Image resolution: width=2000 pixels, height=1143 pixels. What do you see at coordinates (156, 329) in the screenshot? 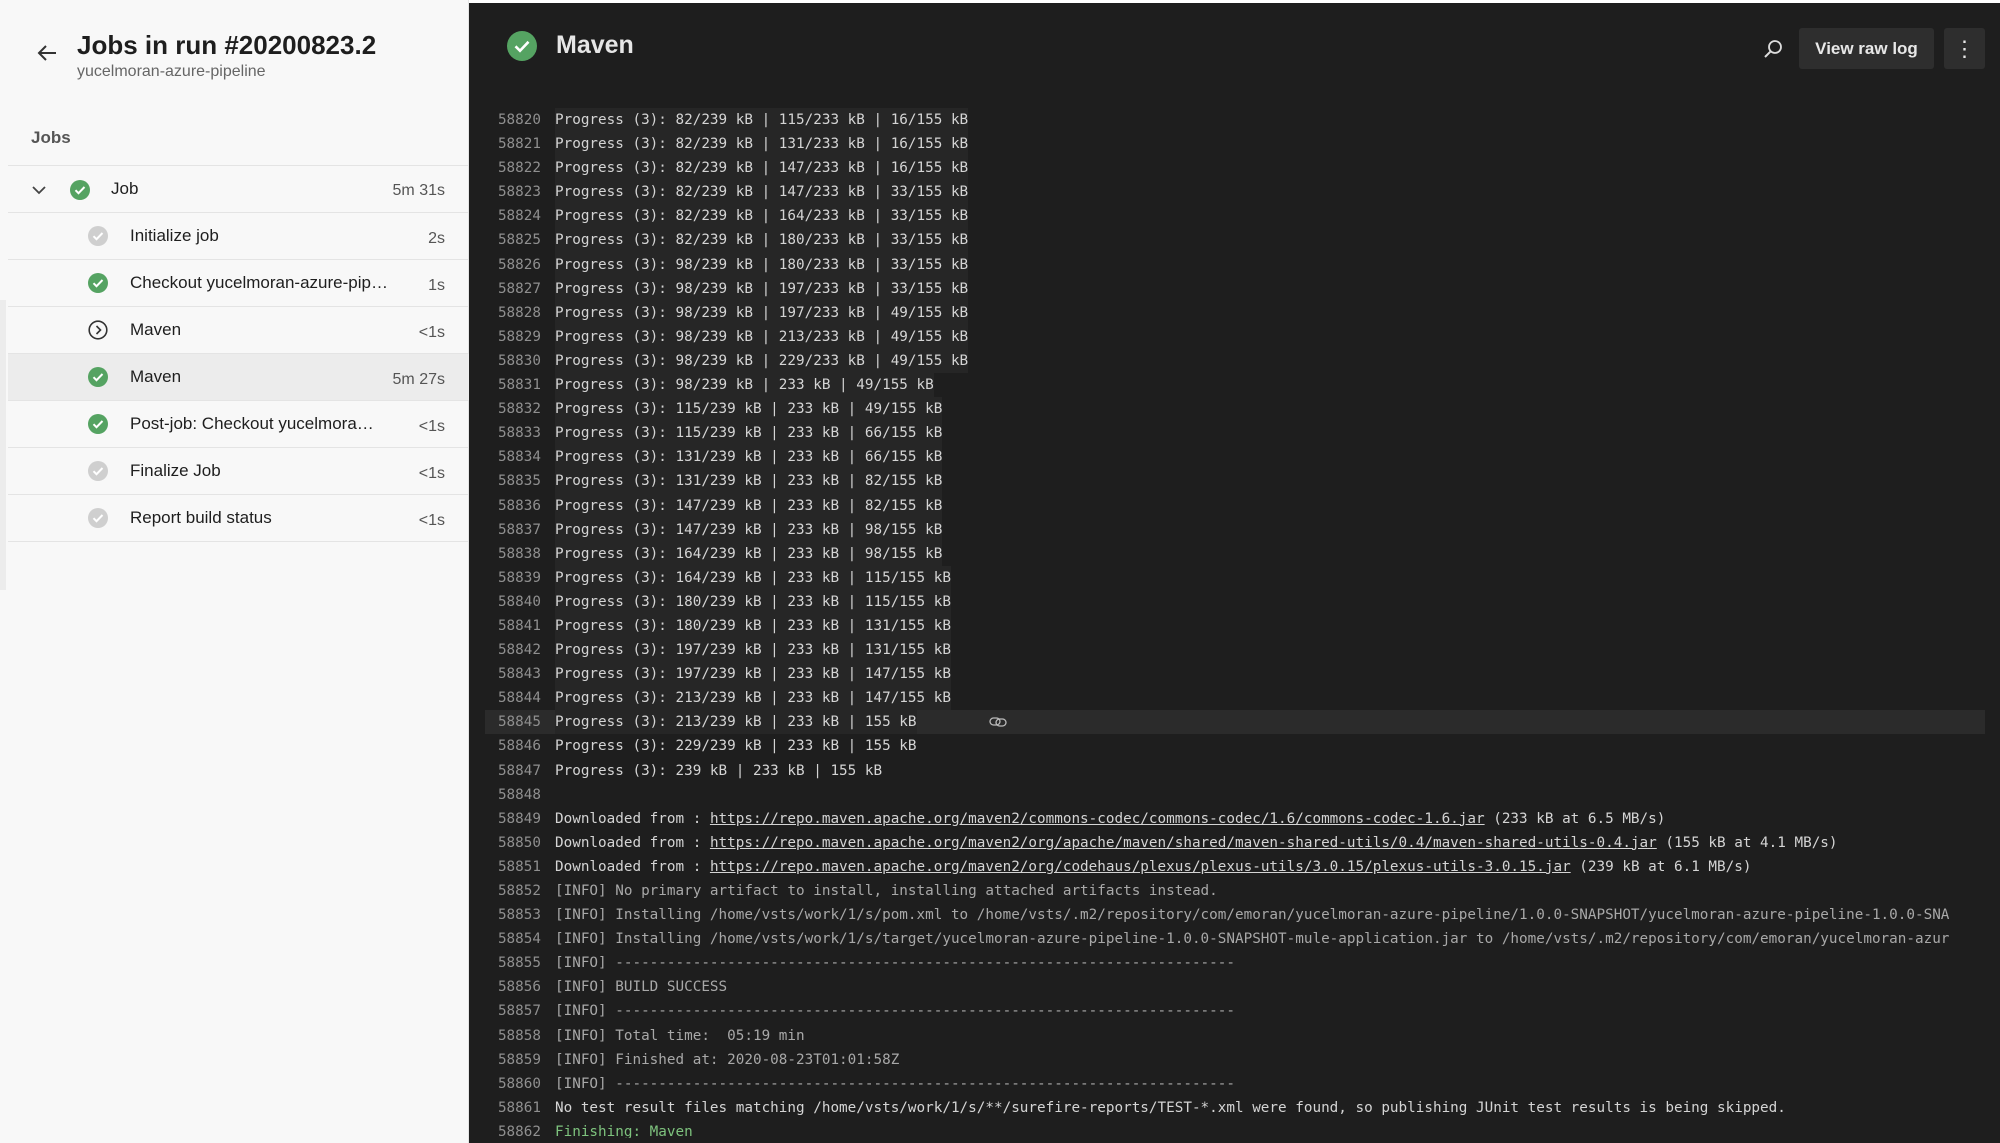
I see `step-label: Maven` at bounding box center [156, 329].